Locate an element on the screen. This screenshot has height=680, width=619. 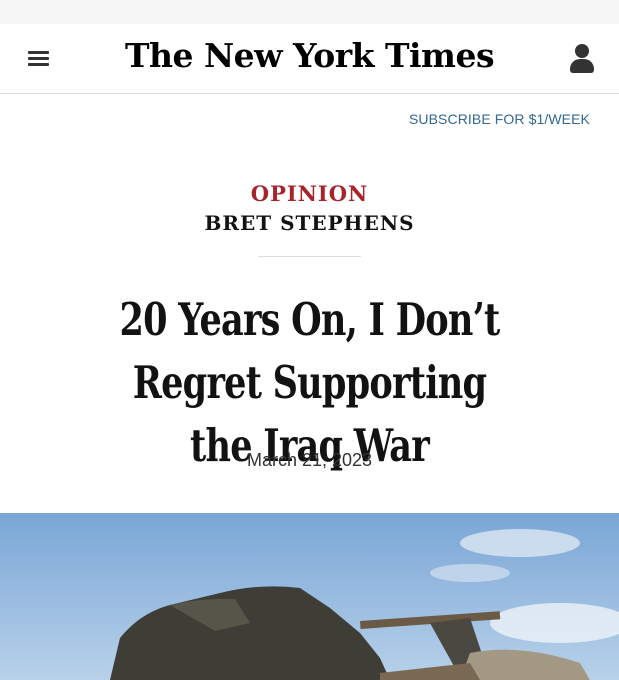
subscribe-link: SUBSCRIBE FOR $1/WEEK is located at coordinates (499, 119).